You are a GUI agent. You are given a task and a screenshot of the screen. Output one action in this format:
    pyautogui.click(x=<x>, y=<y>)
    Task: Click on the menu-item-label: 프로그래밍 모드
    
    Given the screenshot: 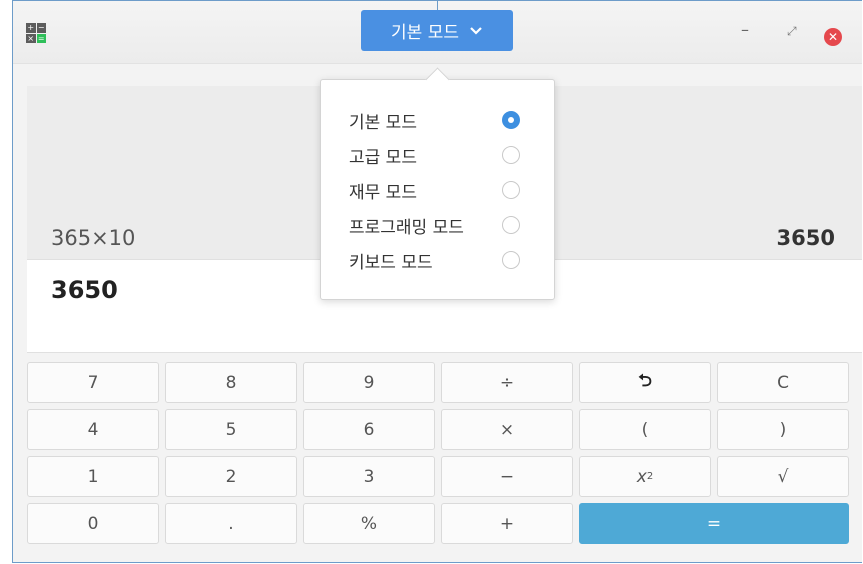 What is the action you would take?
    pyautogui.click(x=406, y=228)
    